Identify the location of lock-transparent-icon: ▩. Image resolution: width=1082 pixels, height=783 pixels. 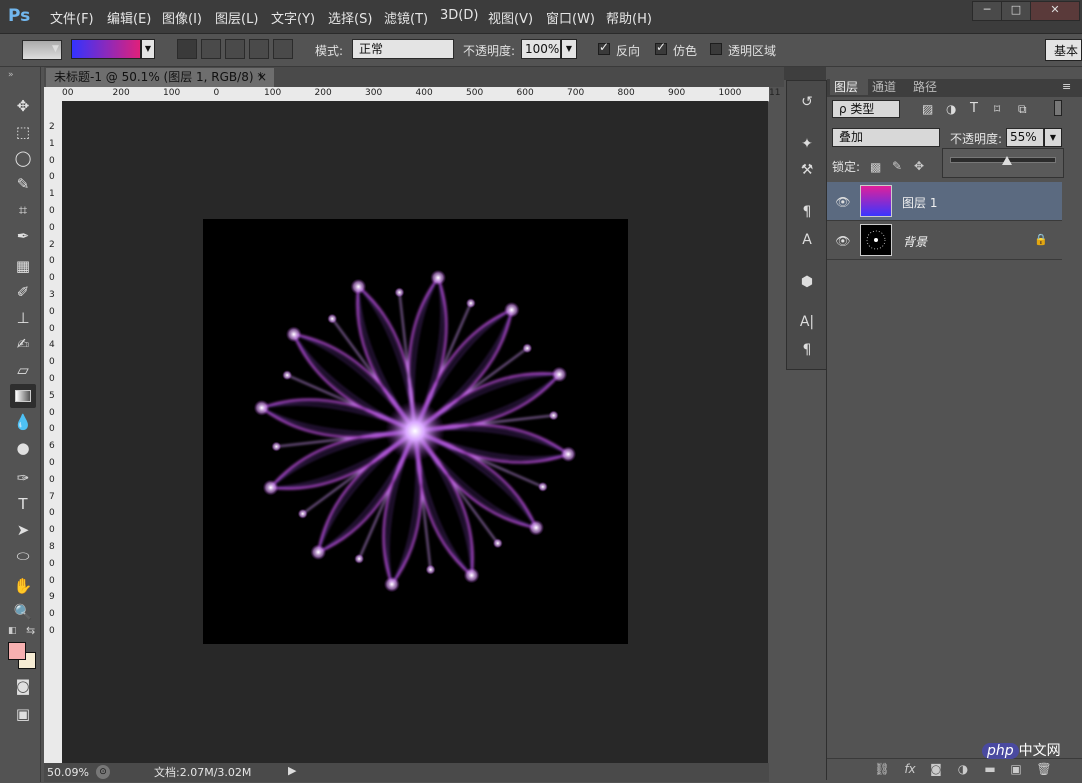
(875, 167).